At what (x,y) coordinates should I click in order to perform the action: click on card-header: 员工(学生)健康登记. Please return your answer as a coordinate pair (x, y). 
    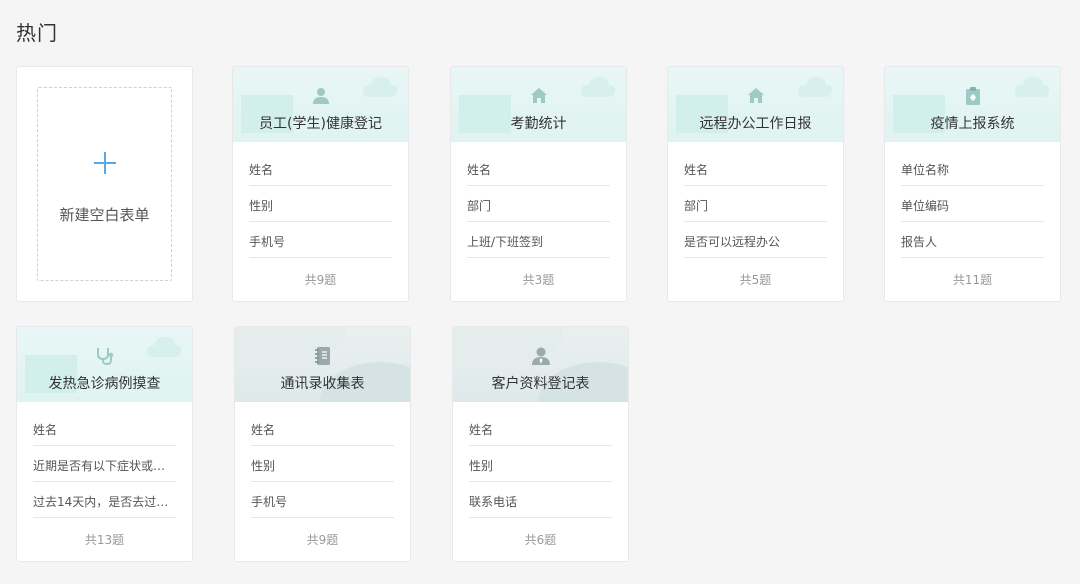
    Looking at the image, I should click on (320, 104).